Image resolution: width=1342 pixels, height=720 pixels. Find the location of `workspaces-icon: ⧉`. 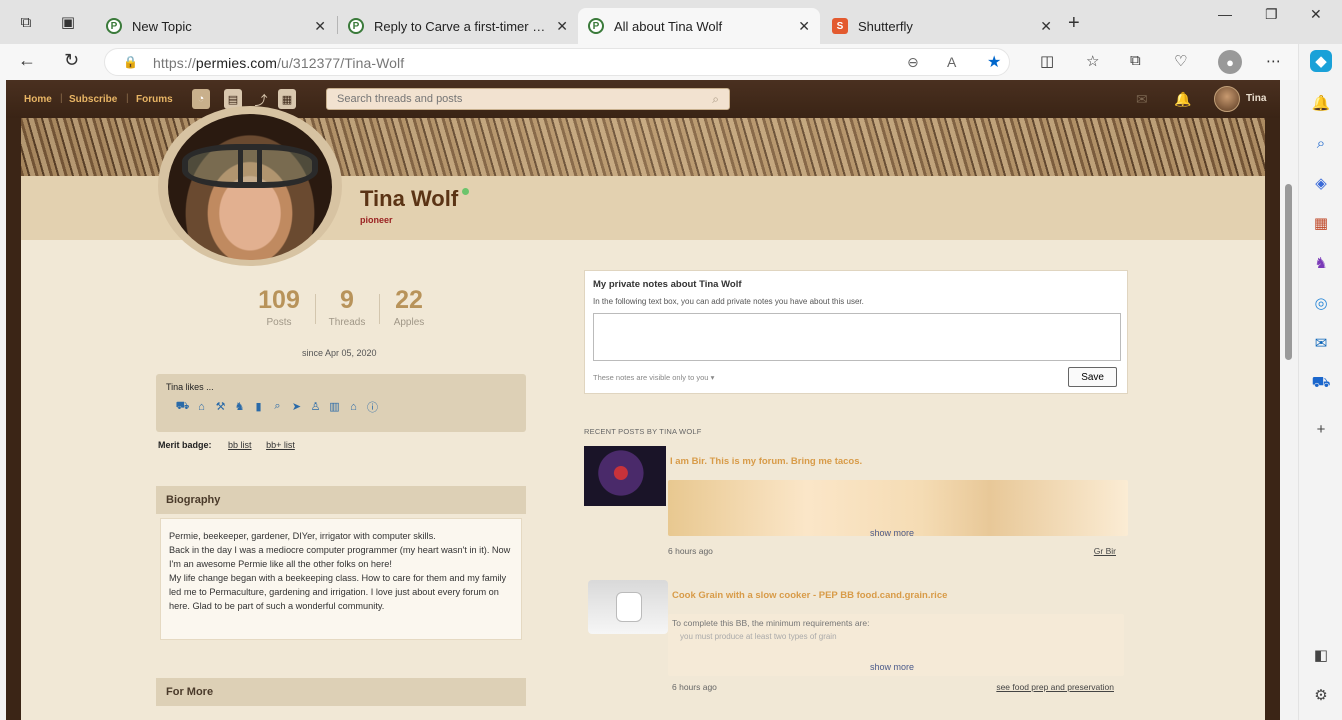

workspaces-icon: ⧉ is located at coordinates (26, 22).